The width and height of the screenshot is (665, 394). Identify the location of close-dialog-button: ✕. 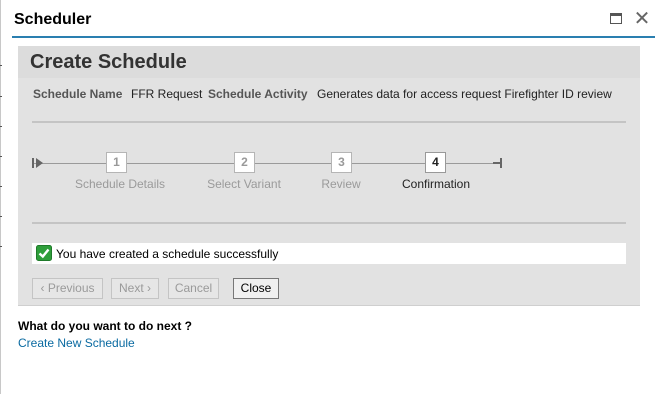
(642, 19).